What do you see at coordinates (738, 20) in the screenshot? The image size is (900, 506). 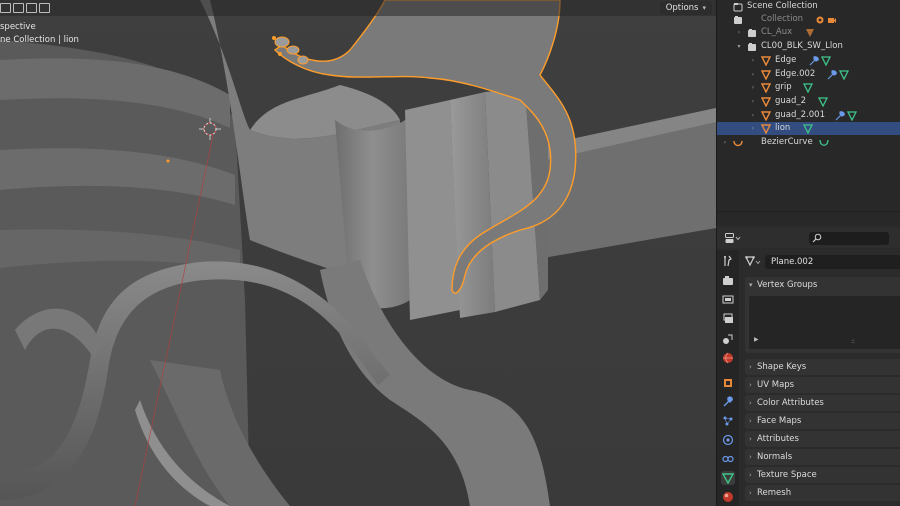 I see `collection-icon` at bounding box center [738, 20].